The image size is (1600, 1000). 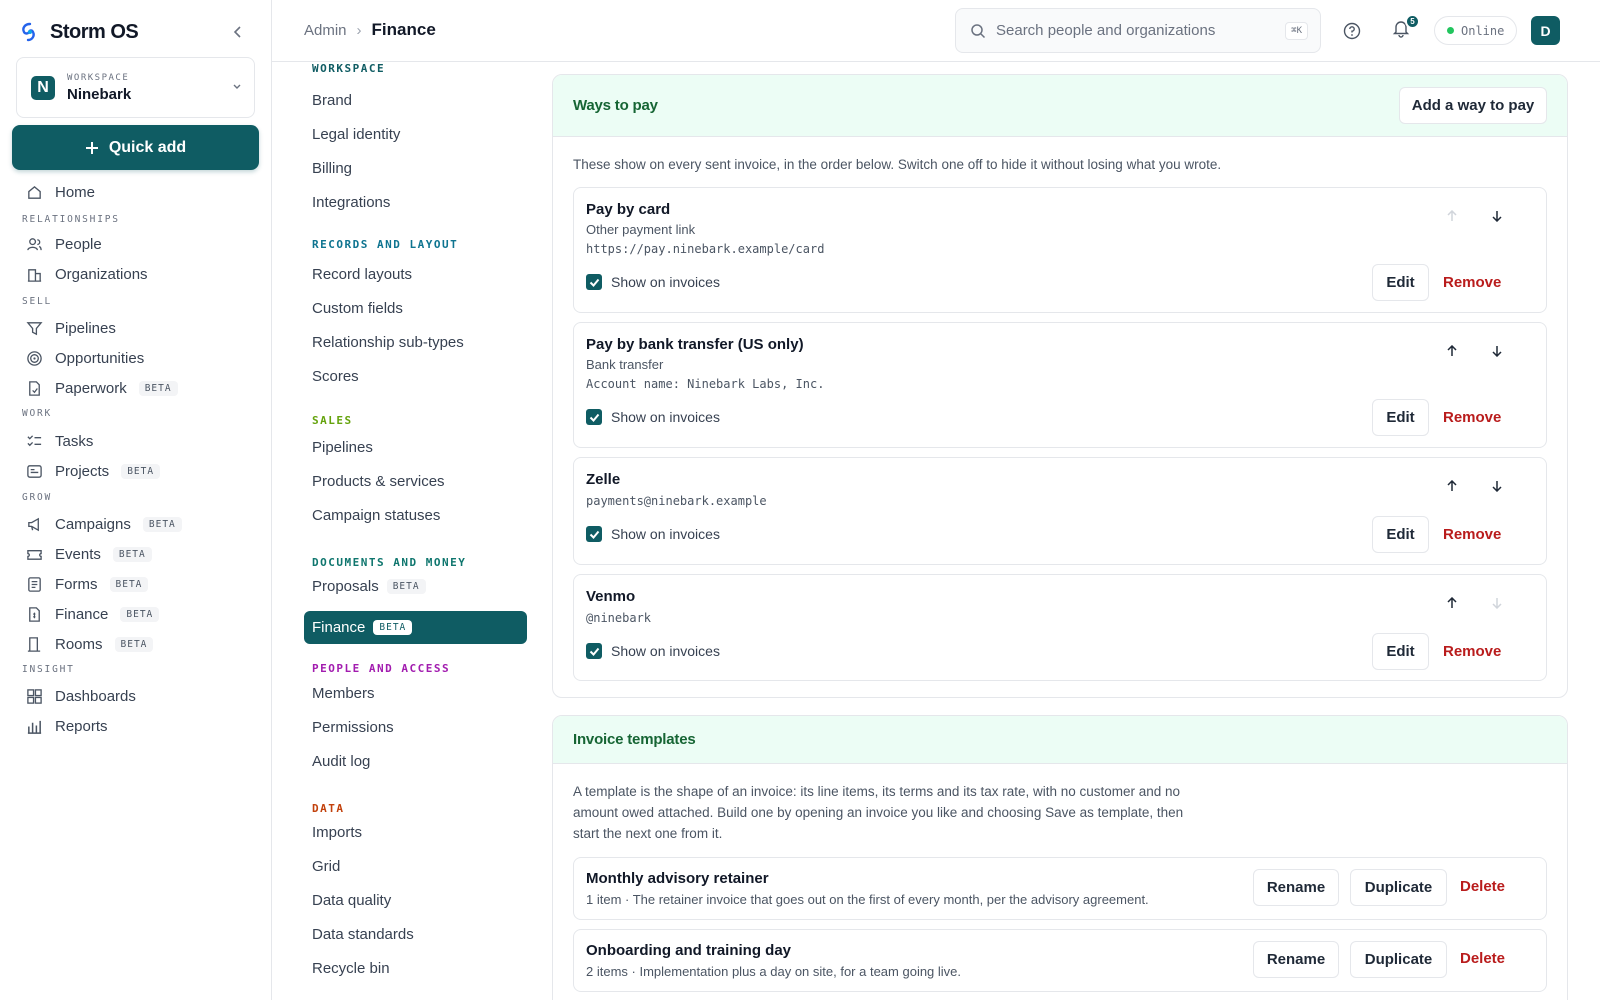 I want to click on add-way-to-pay-button: Add a way to pay, so click(x=1473, y=105).